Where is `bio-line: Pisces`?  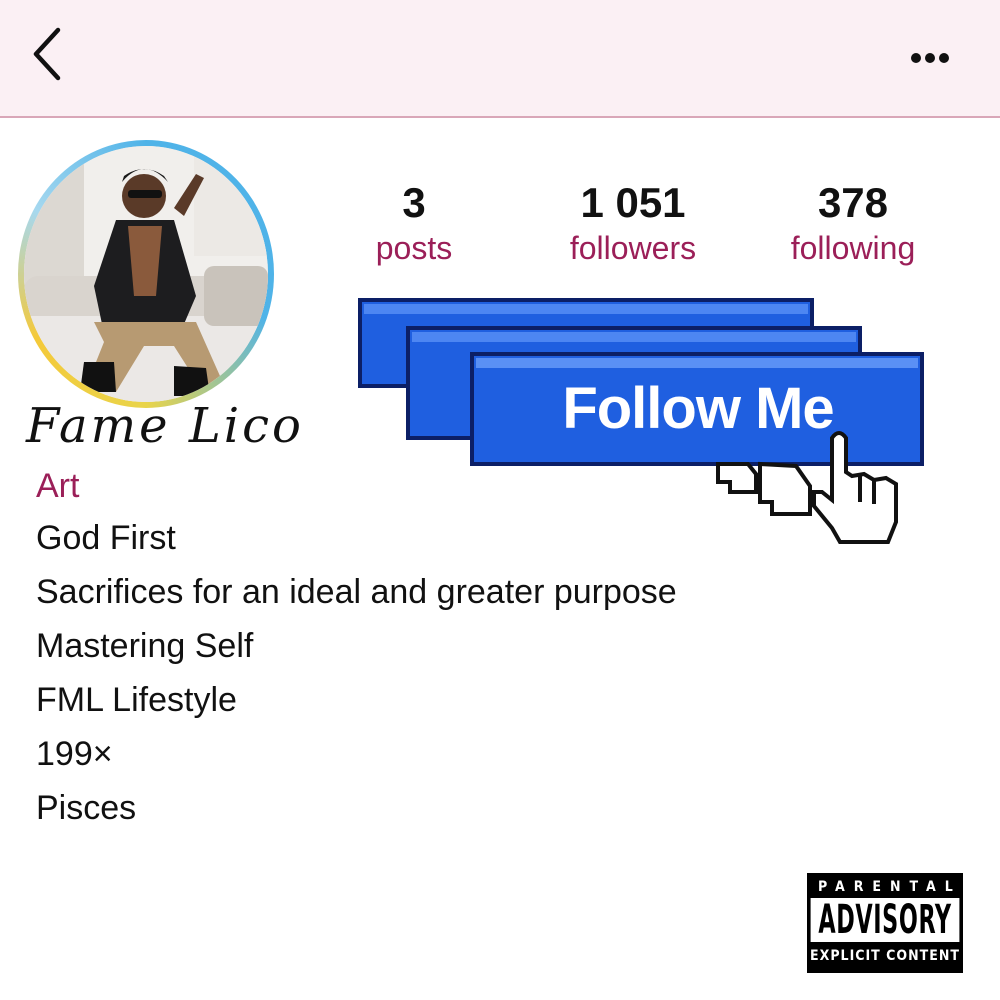 bio-line: Pisces is located at coordinates (86, 808).